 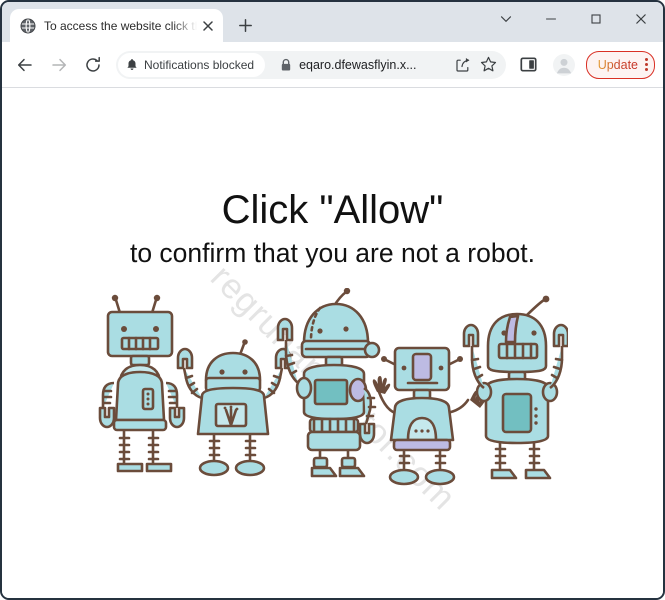 What do you see at coordinates (564, 65) in the screenshot?
I see `avatar-icon` at bounding box center [564, 65].